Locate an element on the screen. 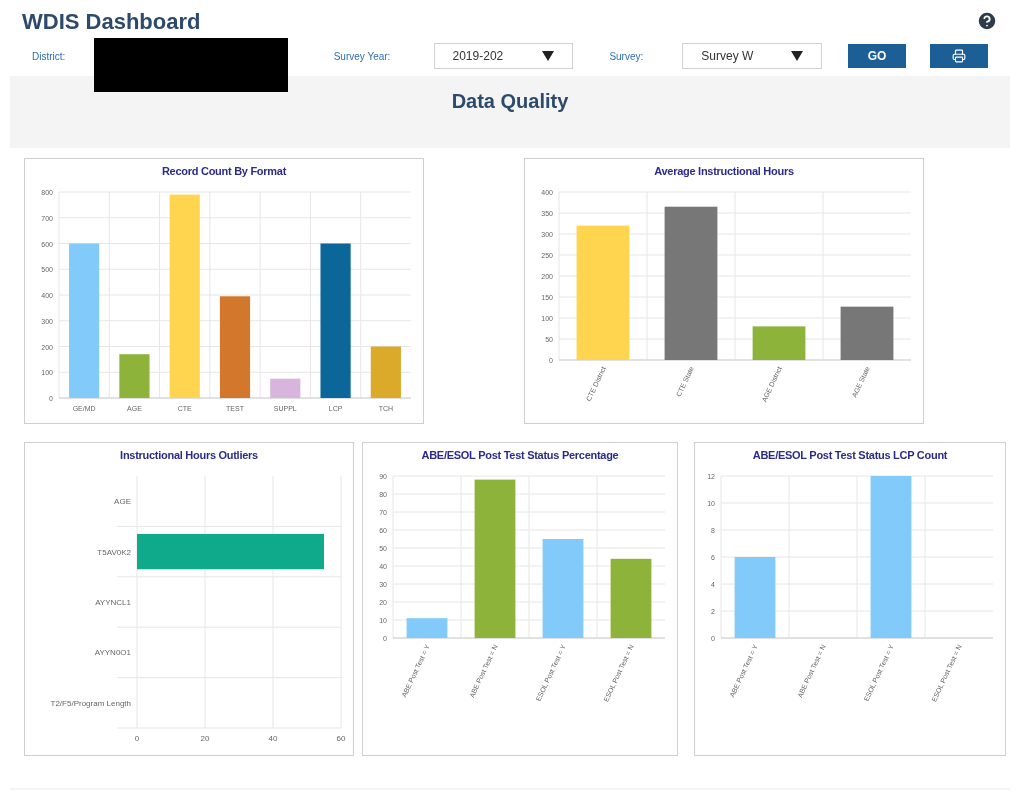 This screenshot has height=800, width=1020. survey-label: Survey: is located at coordinates (627, 56).